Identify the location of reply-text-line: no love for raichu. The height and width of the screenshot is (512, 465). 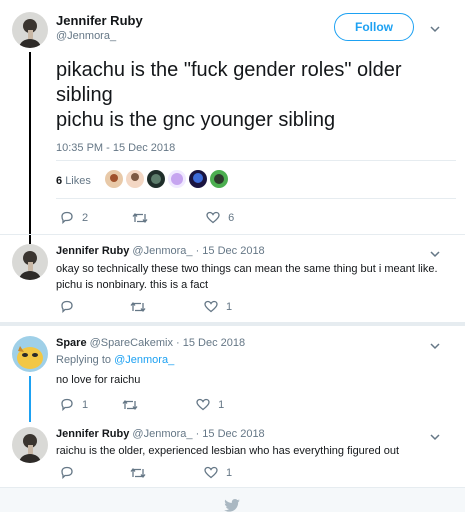
(98, 380).